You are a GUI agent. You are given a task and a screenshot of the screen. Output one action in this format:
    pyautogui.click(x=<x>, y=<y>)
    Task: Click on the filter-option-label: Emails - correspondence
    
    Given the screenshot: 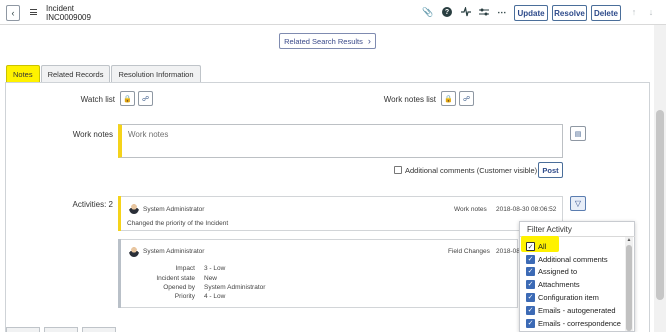 What is the action you would take?
    pyautogui.click(x=579, y=323)
    